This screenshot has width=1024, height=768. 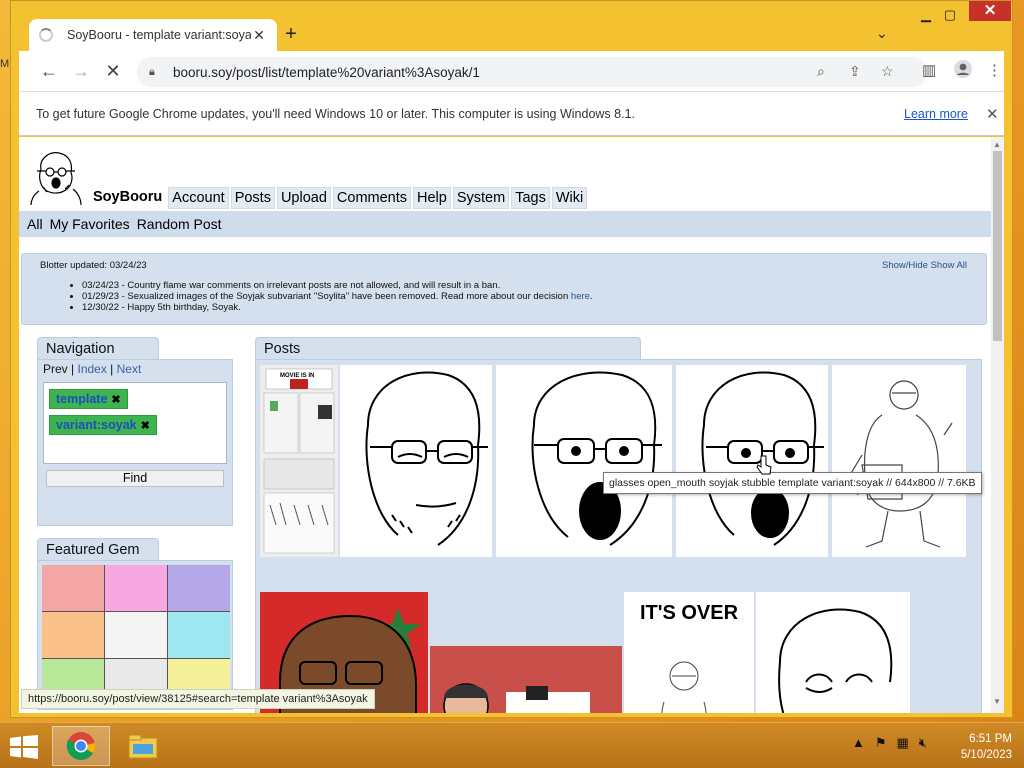 I want to click on clock-date: 5/10/2023, so click(x=986, y=755).